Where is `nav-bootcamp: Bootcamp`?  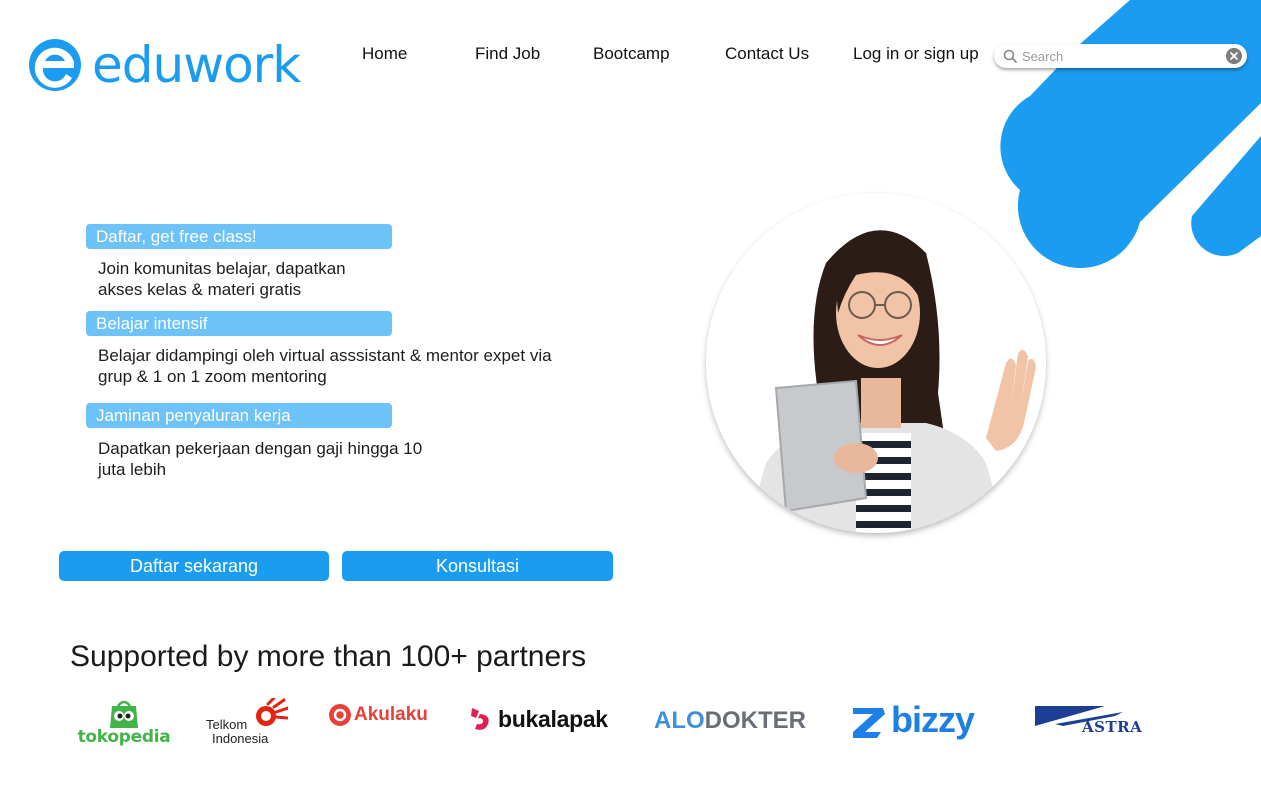
nav-bootcamp: Bootcamp is located at coordinates (631, 54).